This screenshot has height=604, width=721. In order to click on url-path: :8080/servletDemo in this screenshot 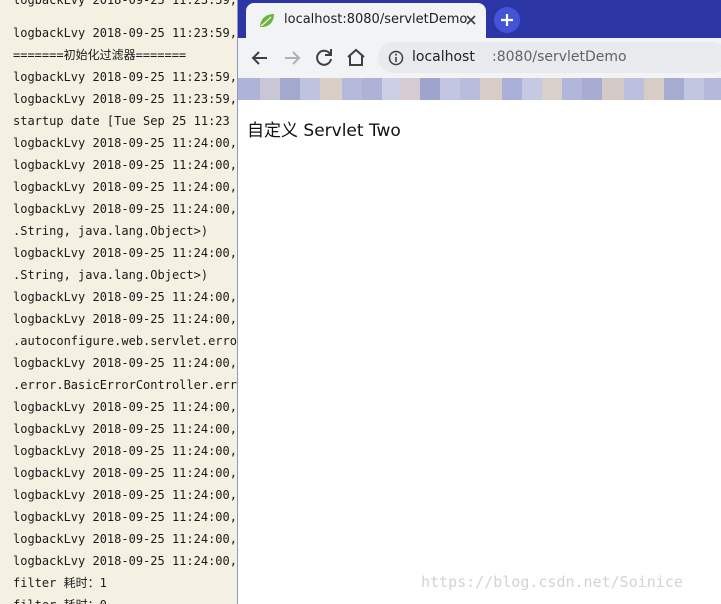, I will do `click(559, 57)`.